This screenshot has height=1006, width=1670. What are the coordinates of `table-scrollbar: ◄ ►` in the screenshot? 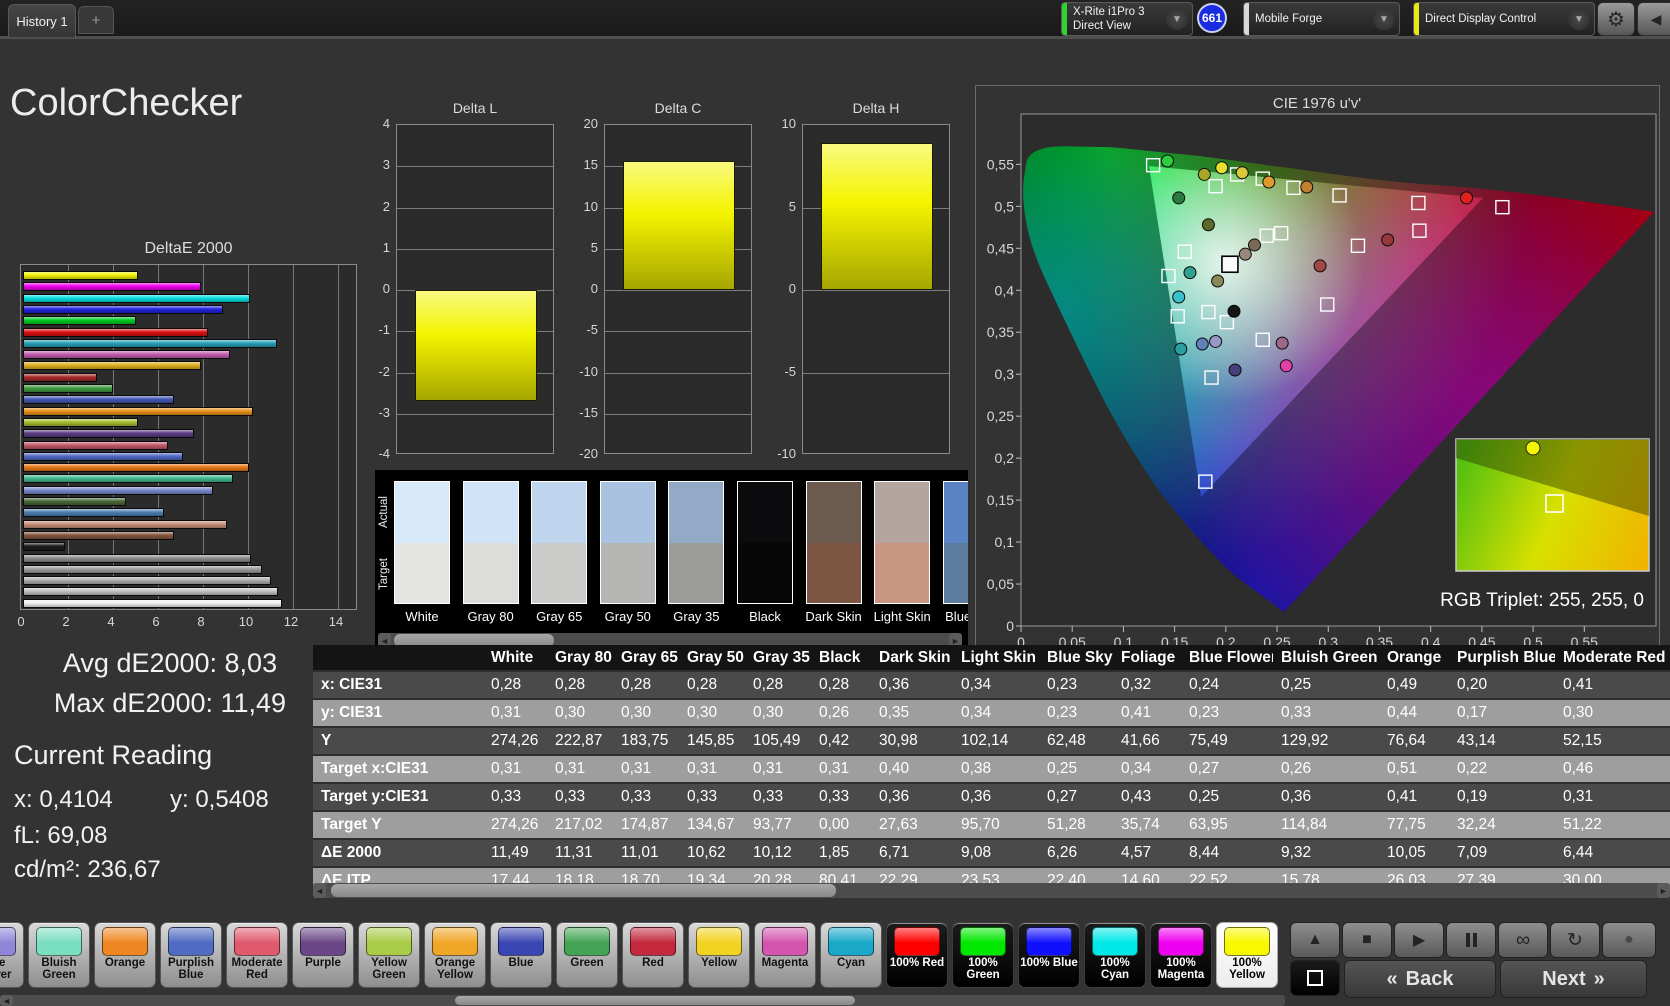 It's located at (991, 890).